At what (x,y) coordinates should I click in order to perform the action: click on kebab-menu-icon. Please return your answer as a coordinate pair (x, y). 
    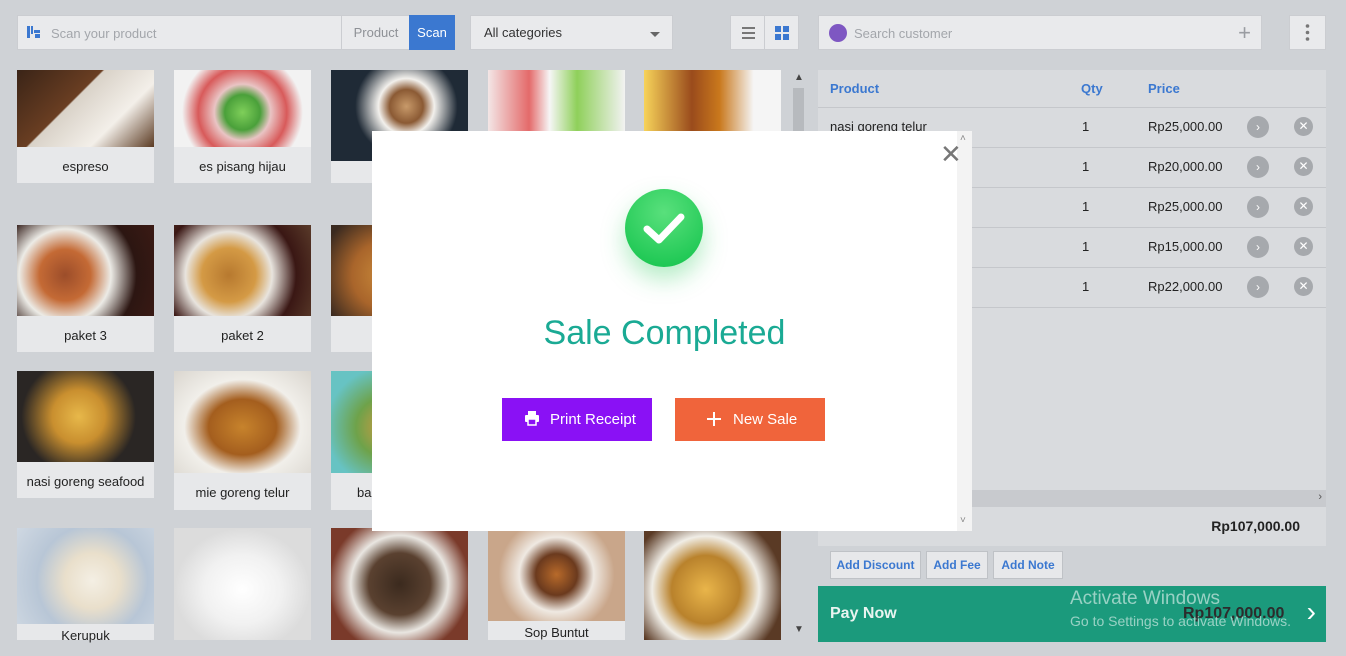
    Looking at the image, I should click on (1307, 32).